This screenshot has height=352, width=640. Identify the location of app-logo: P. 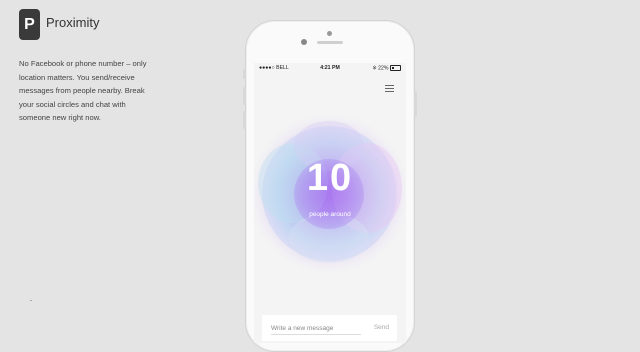
(29, 24).